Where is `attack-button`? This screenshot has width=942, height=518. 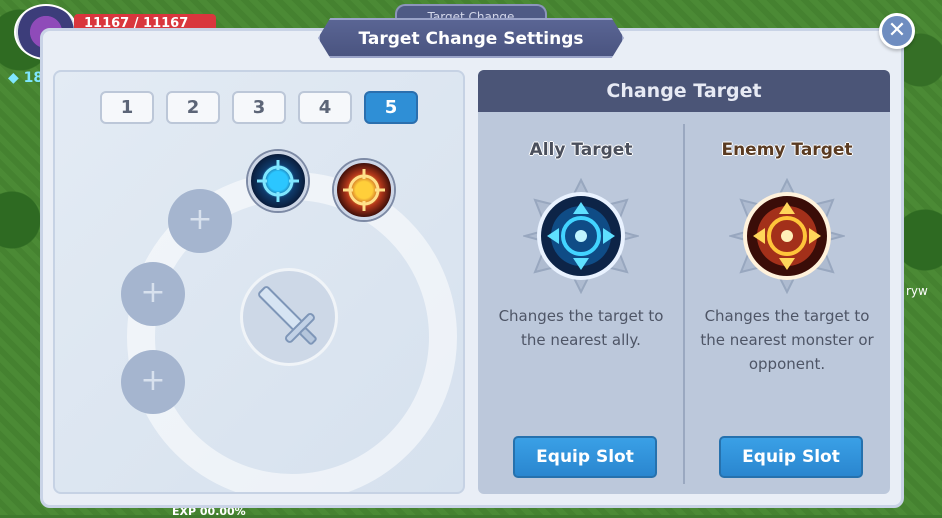
attack-button is located at coordinates (289, 317).